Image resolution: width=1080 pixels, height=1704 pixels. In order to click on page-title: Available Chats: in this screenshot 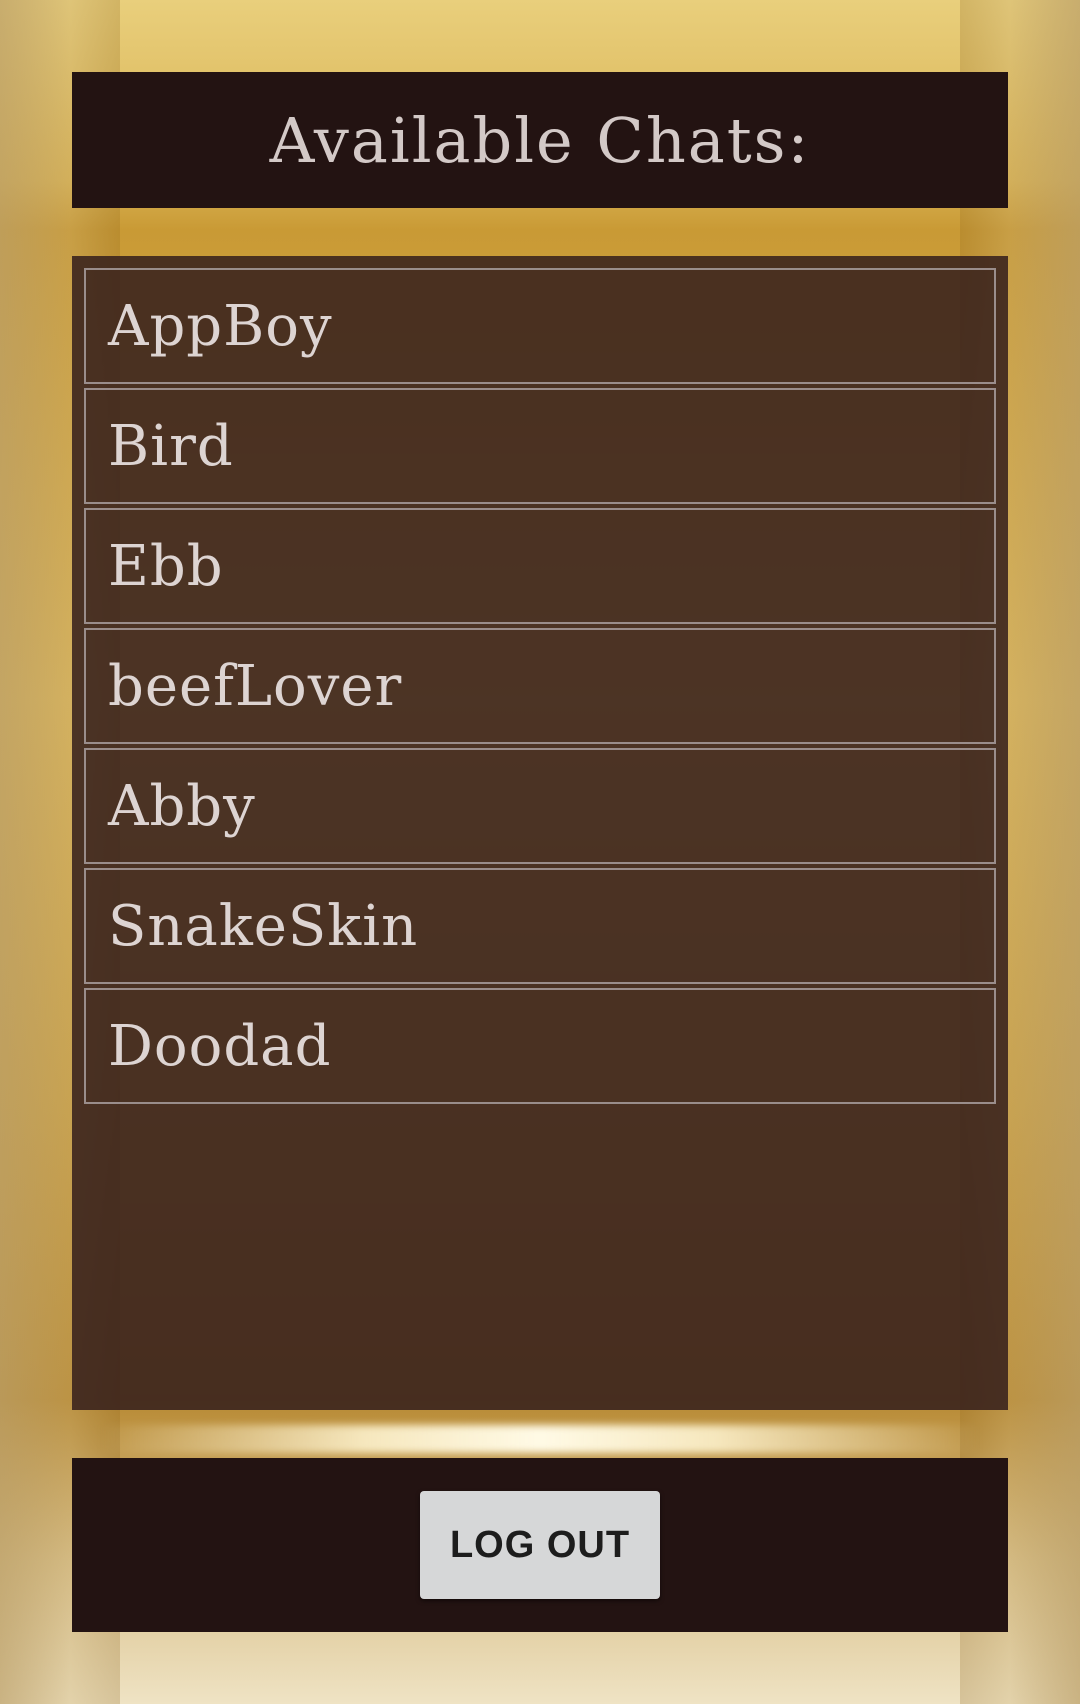, I will do `click(540, 140)`.